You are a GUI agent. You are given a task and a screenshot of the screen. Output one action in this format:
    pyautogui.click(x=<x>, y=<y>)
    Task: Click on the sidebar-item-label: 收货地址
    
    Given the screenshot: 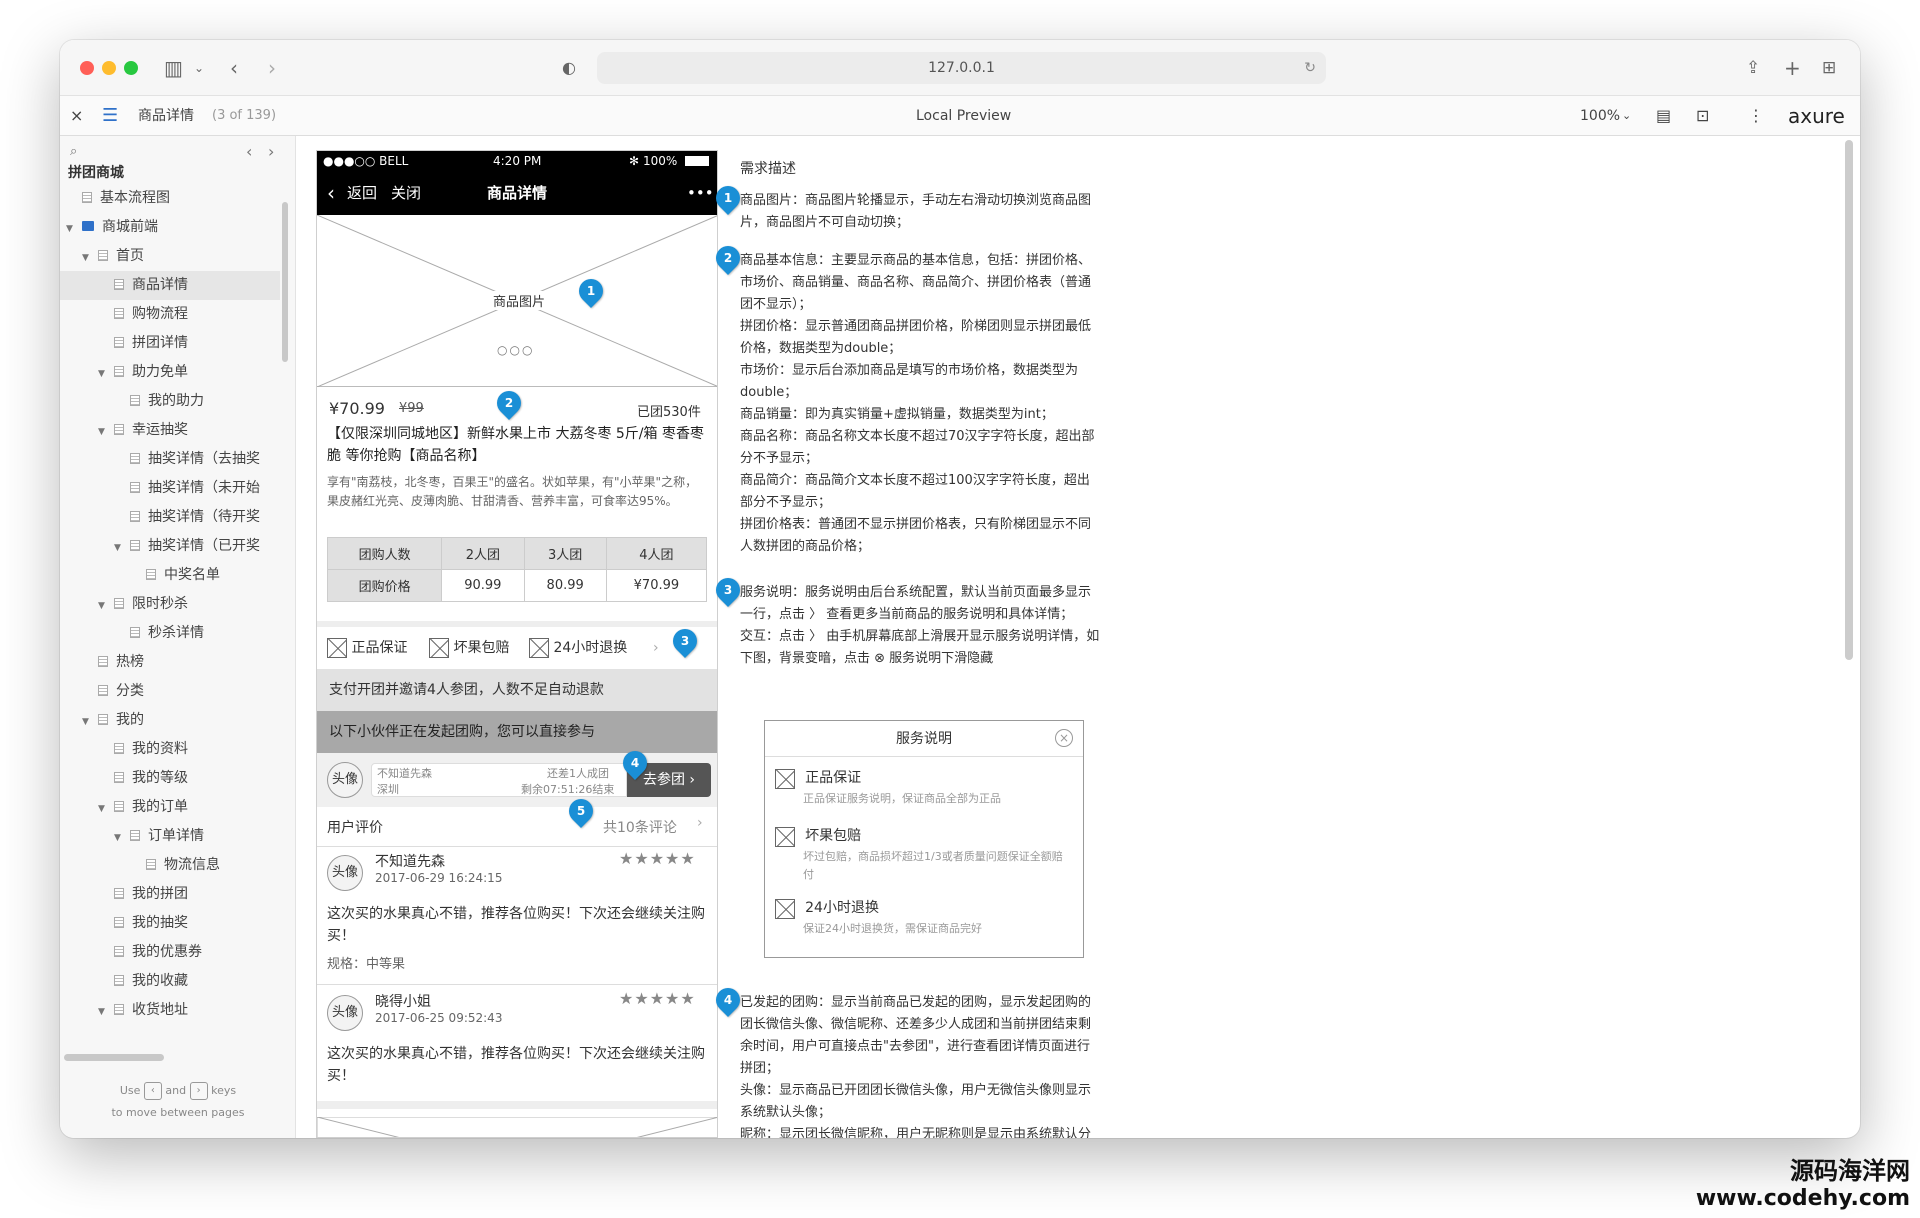 What is the action you would take?
    pyautogui.click(x=160, y=1010)
    